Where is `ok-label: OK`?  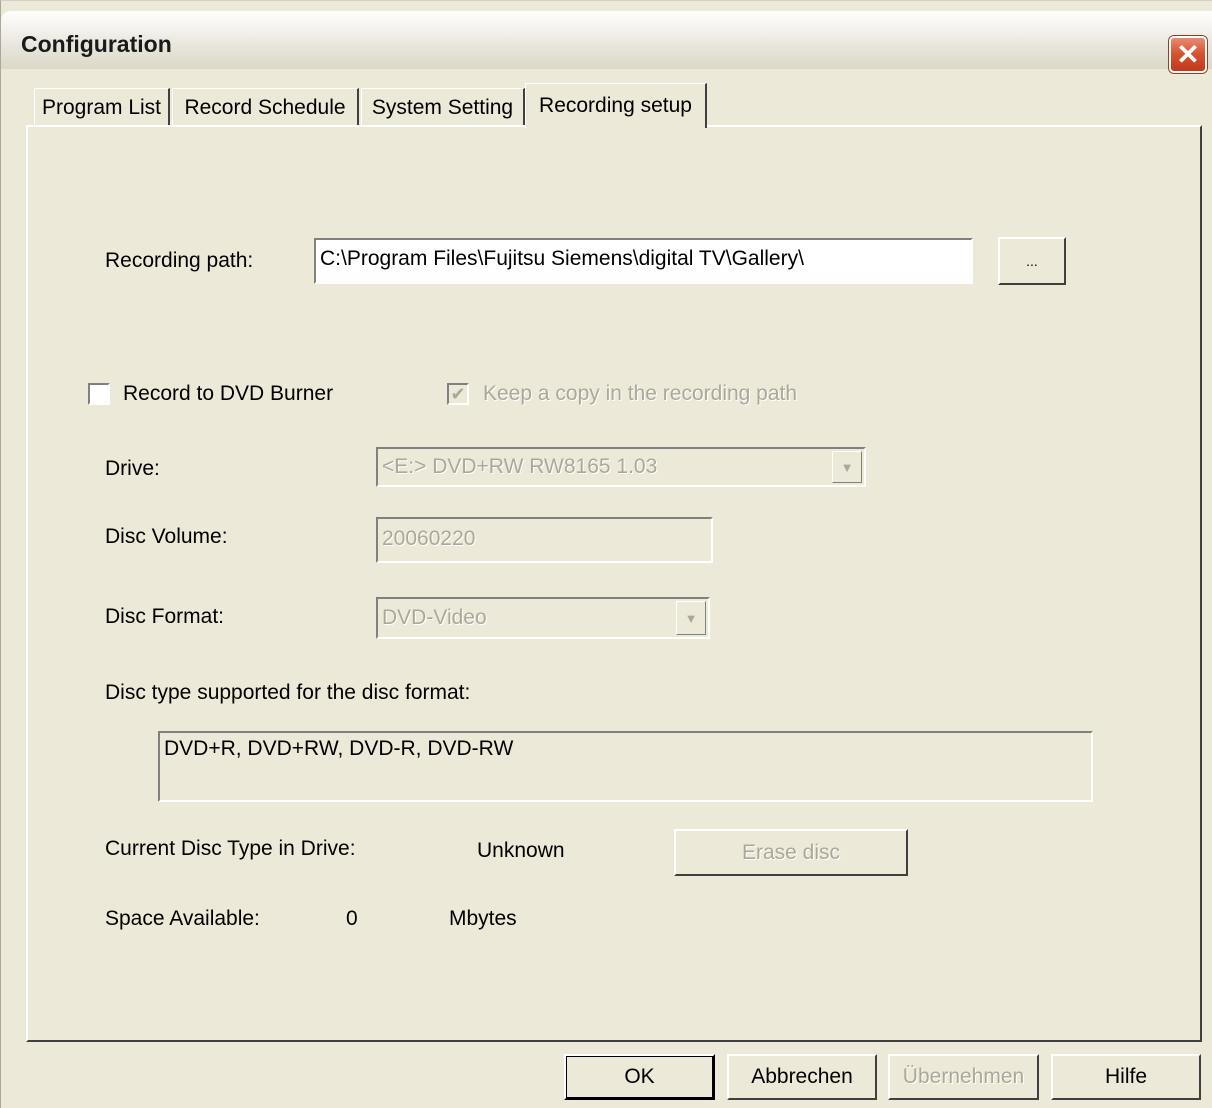
ok-label: OK is located at coordinates (639, 1076).